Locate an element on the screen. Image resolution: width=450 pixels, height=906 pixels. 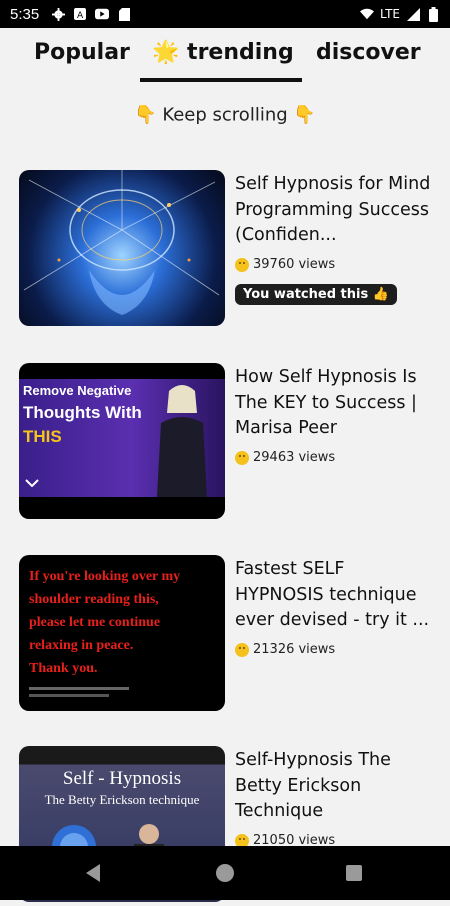
system-nav-bar is located at coordinates (225, 873).